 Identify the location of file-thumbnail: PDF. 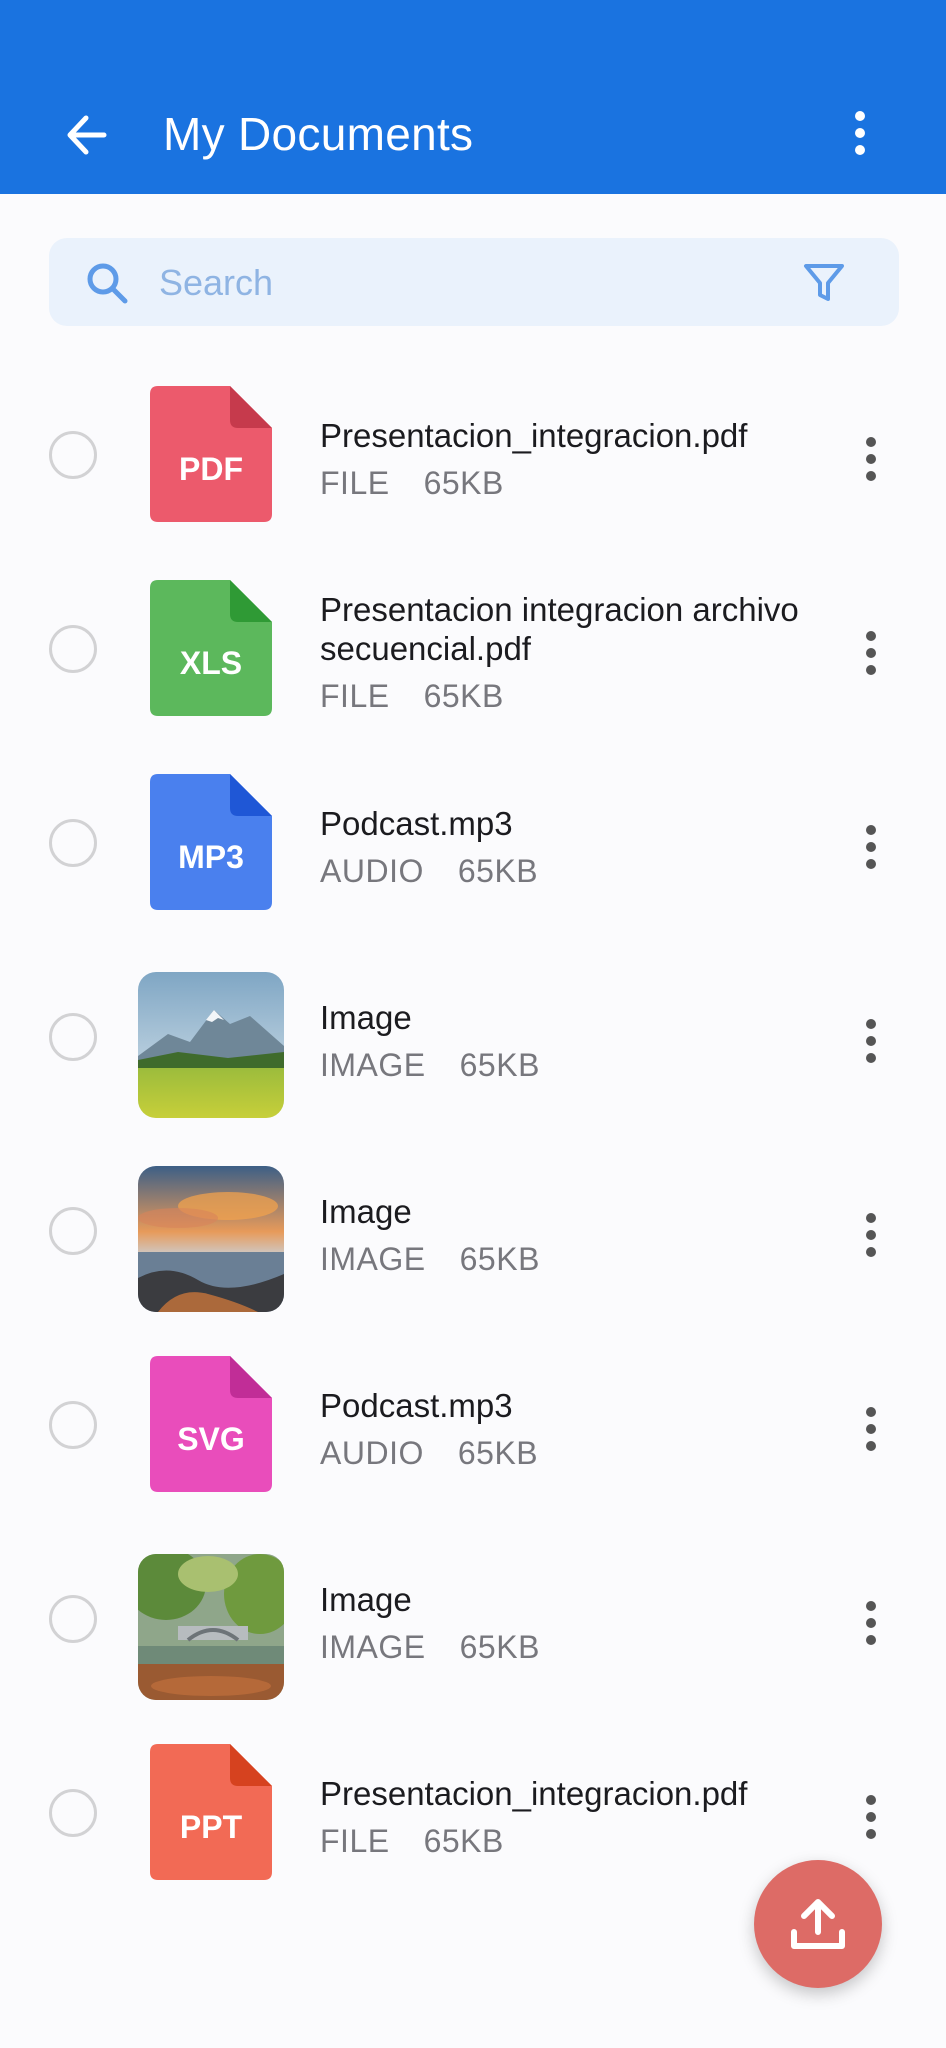
(211, 459).